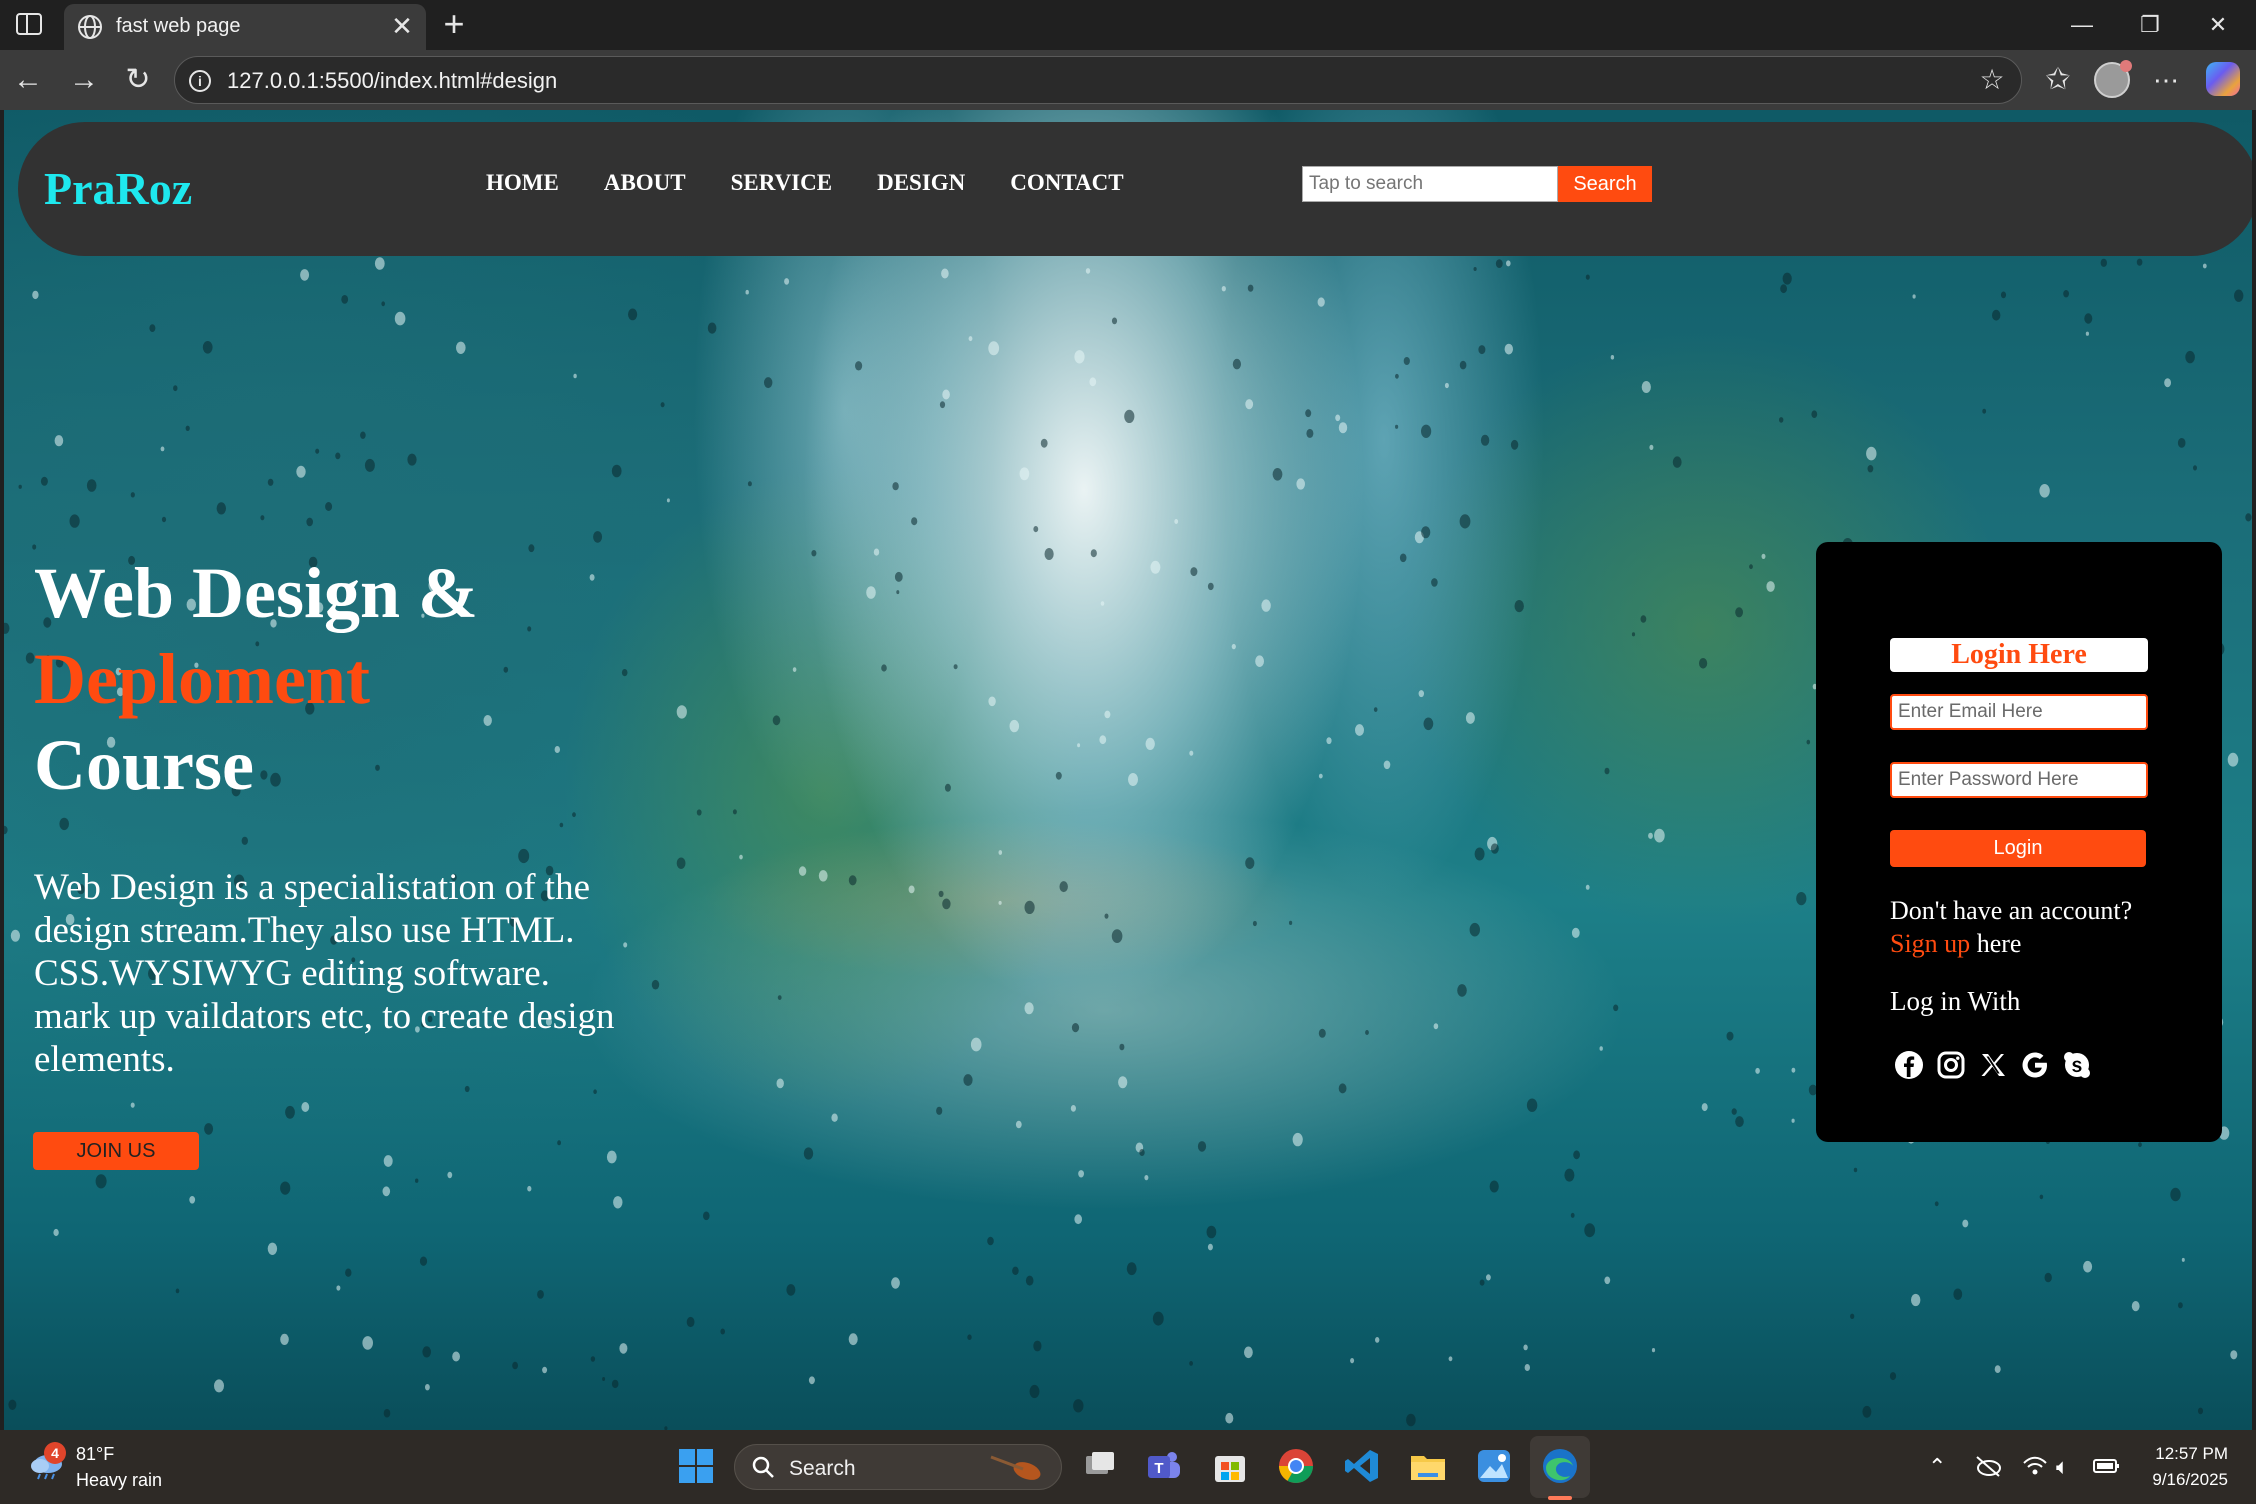 The width and height of the screenshot is (2256, 1504). Describe the element at coordinates (2179, 1480) in the screenshot. I see `clock-date: 9/16/2025` at that location.